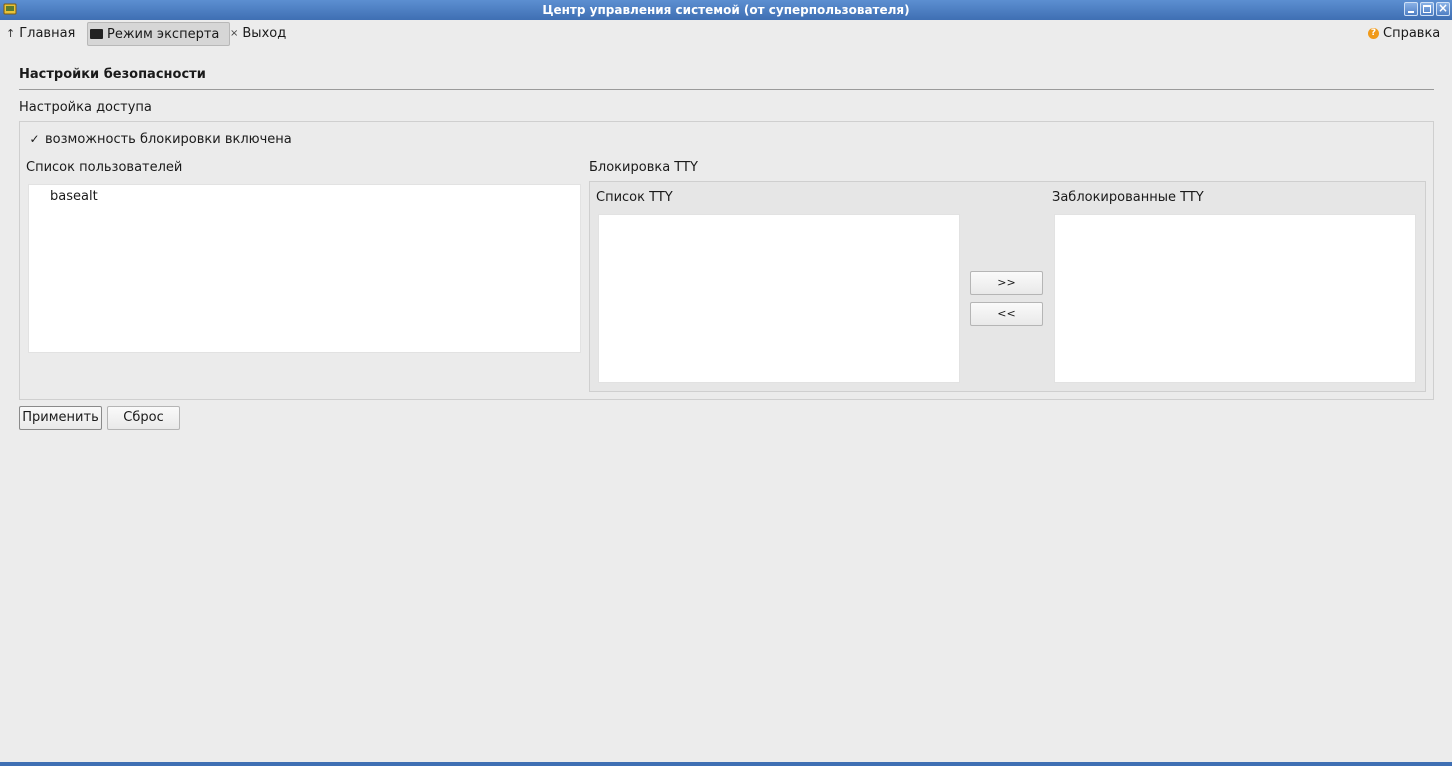 The image size is (1452, 766). What do you see at coordinates (1235, 298) in the screenshot?
I see `locked-tty-list` at bounding box center [1235, 298].